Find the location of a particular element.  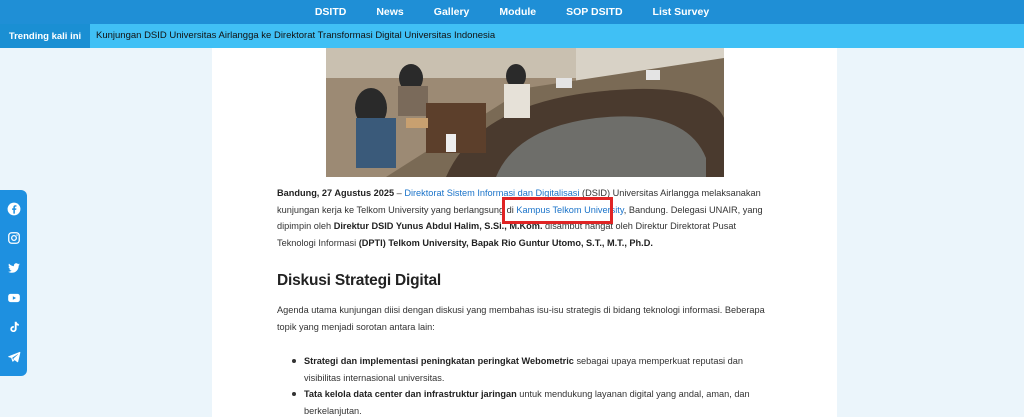

section-title: Diskusi Strategi Digital is located at coordinates (359, 280).